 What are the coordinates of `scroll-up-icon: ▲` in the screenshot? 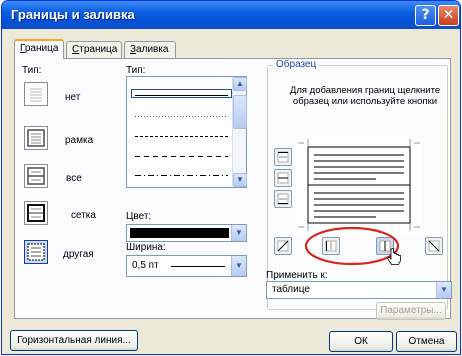 It's located at (240, 84).